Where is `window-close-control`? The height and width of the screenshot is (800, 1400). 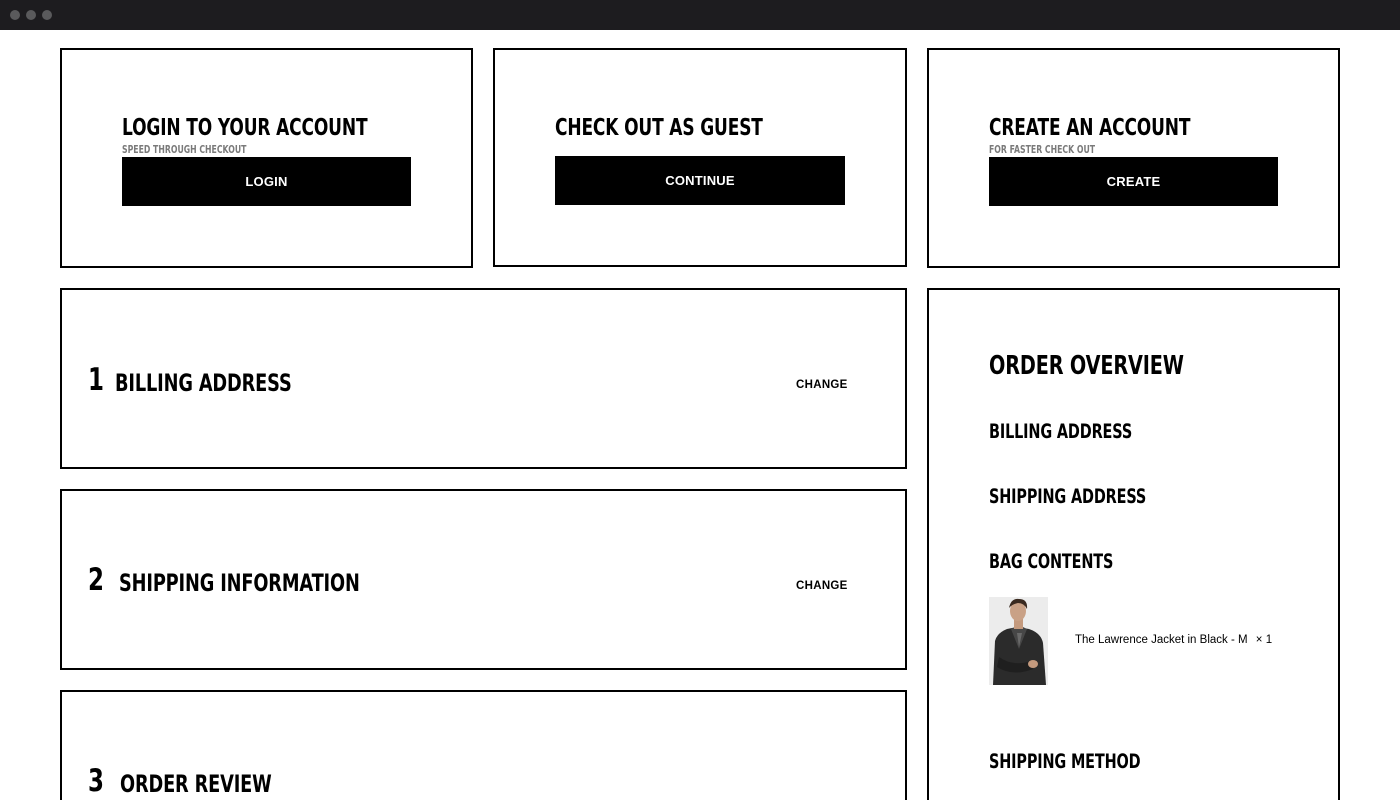 window-close-control is located at coordinates (15, 15).